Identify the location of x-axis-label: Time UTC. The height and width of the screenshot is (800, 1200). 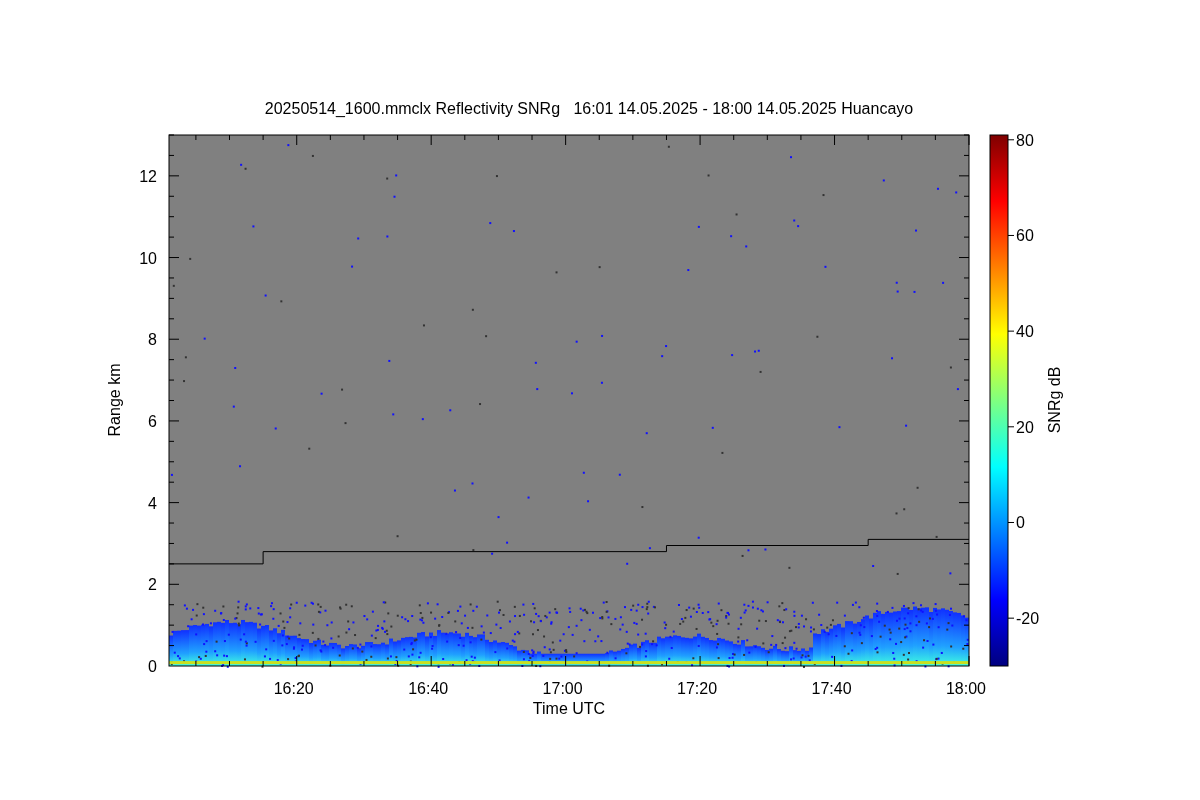
(569, 708).